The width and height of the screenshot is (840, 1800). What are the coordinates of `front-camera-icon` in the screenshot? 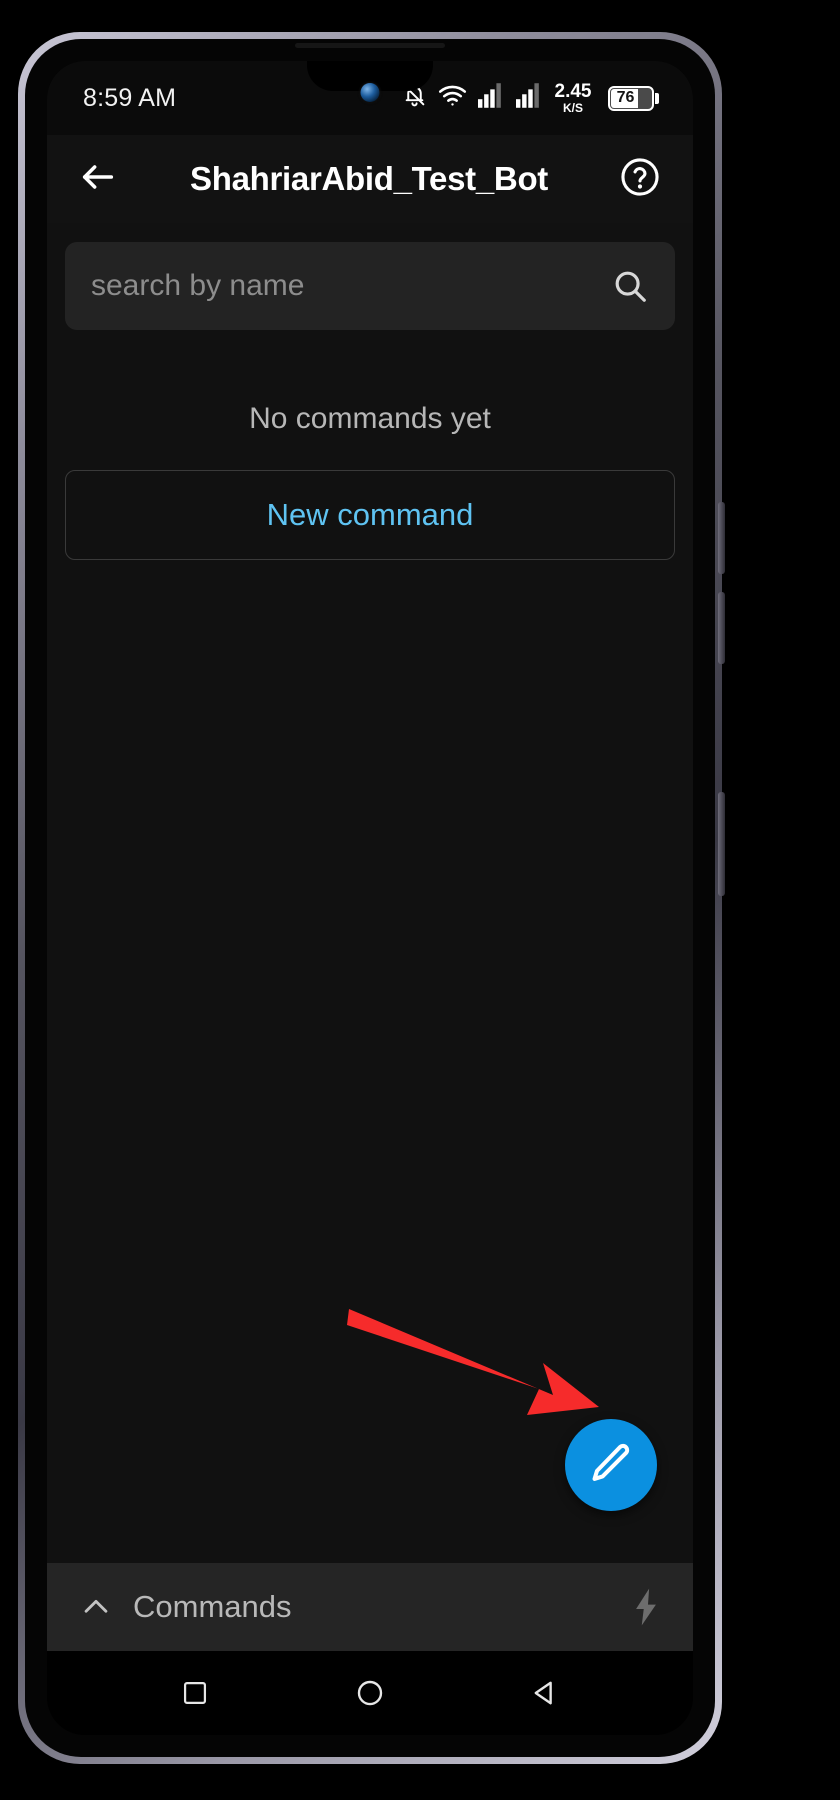 It's located at (370, 92).